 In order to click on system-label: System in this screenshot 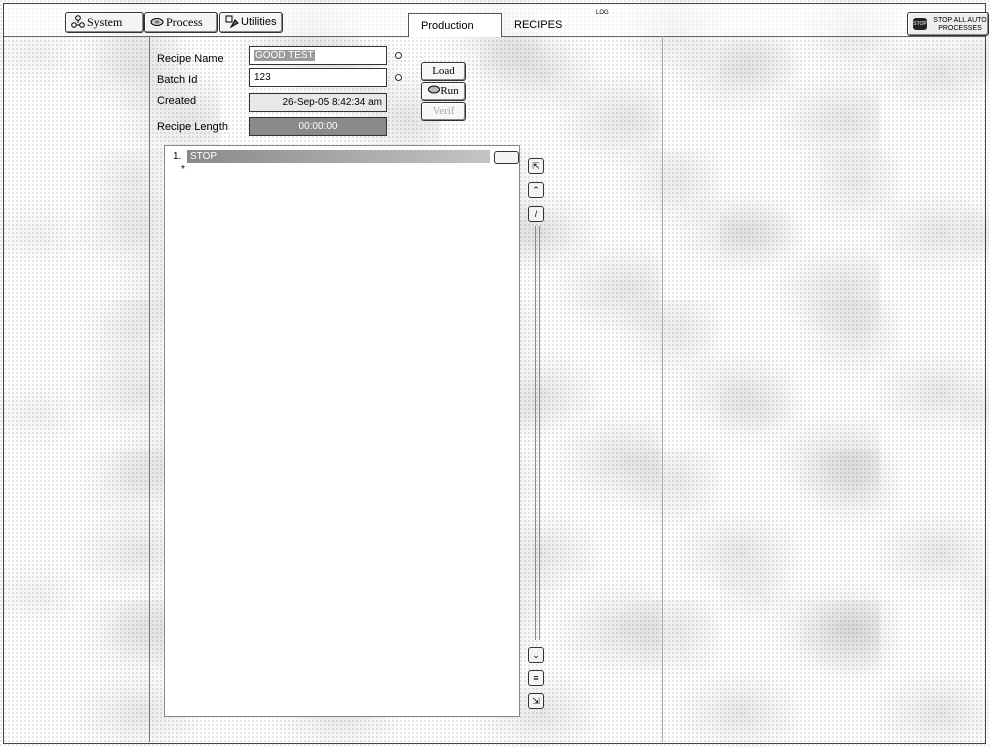, I will do `click(105, 22)`.